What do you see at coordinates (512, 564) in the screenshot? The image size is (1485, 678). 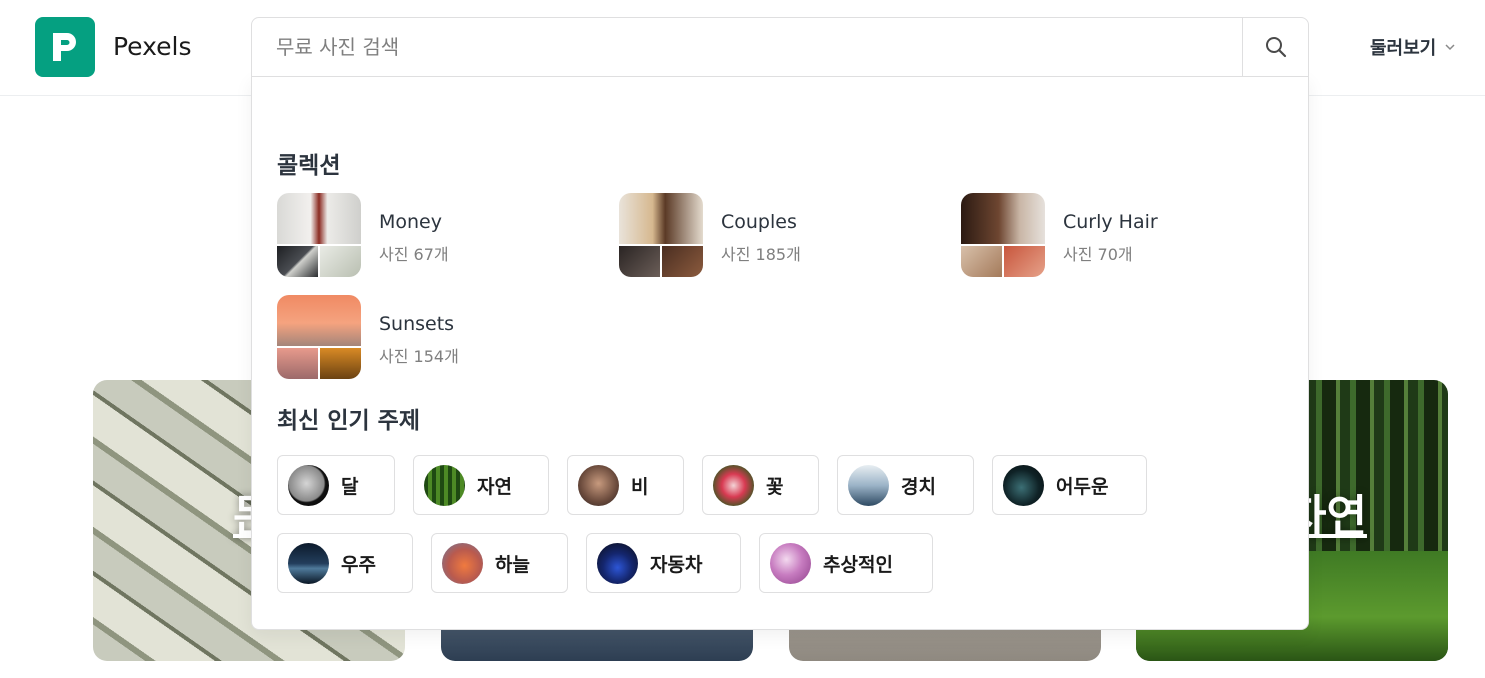 I see `topic-label: 하늘` at bounding box center [512, 564].